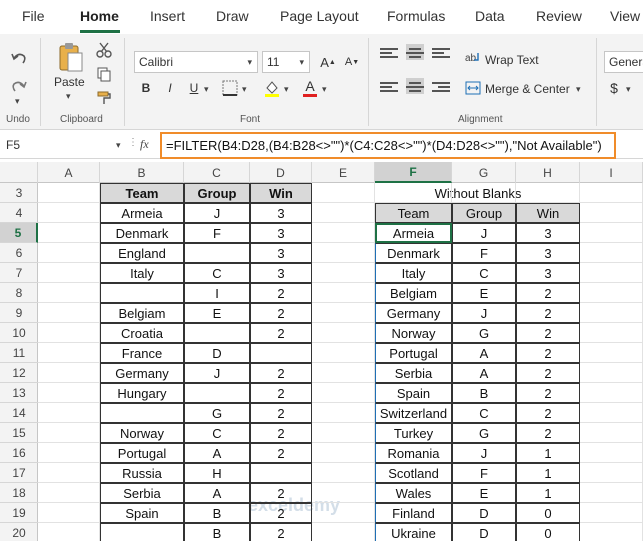 The image size is (643, 541). I want to click on result_table-cell: Spain, so click(413, 393).